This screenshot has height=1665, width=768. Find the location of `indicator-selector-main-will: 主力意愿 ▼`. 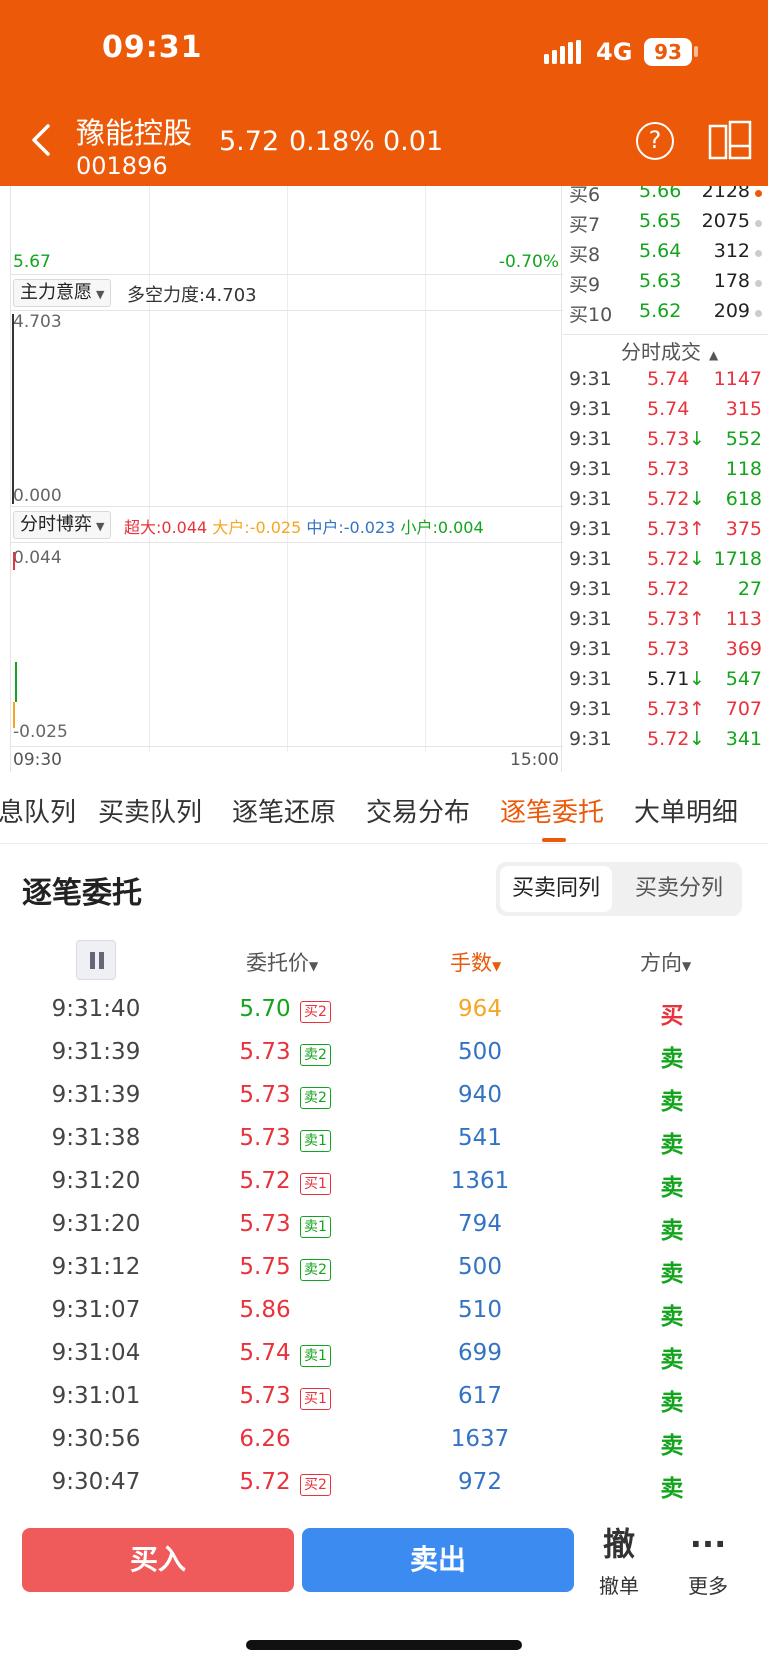

indicator-selector-main-will: 主力意愿 ▼ is located at coordinates (62, 293).